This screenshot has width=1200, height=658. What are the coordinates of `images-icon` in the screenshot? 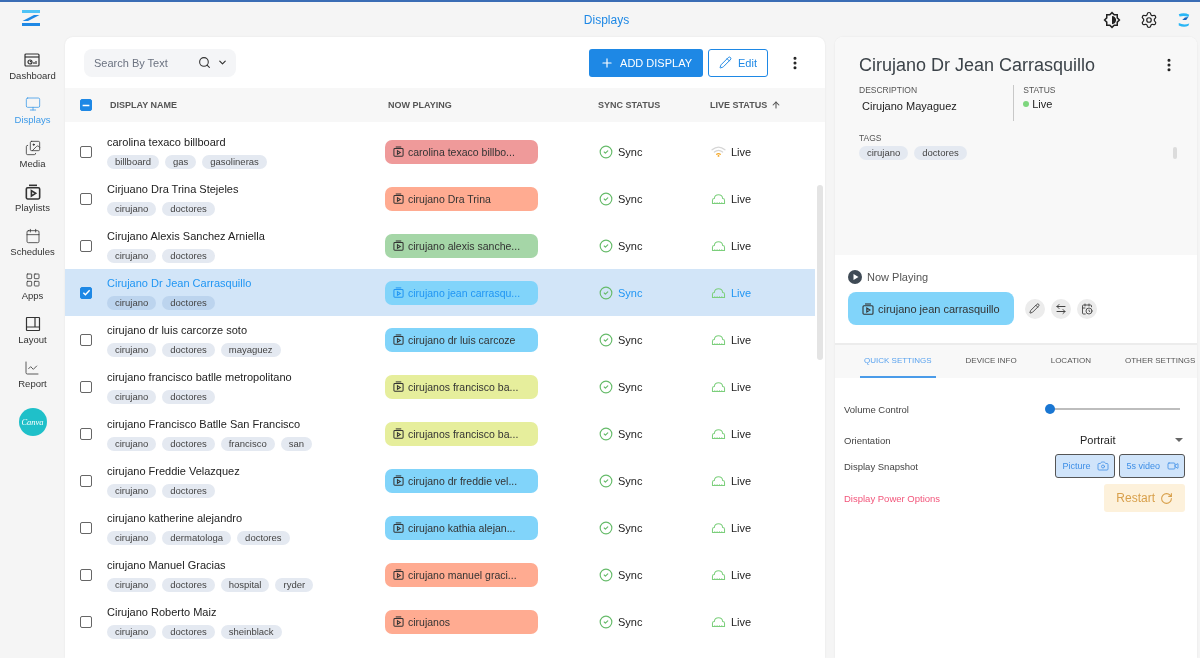 It's located at (32, 148).